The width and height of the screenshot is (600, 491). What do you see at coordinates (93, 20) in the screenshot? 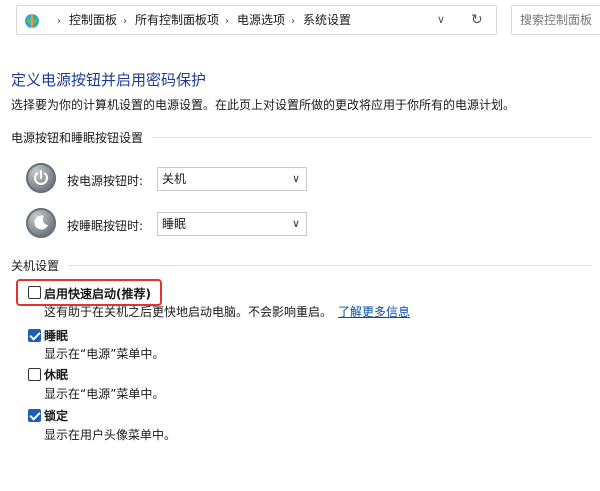
I see `breadcrumb-control-panel: 控制面板` at bounding box center [93, 20].